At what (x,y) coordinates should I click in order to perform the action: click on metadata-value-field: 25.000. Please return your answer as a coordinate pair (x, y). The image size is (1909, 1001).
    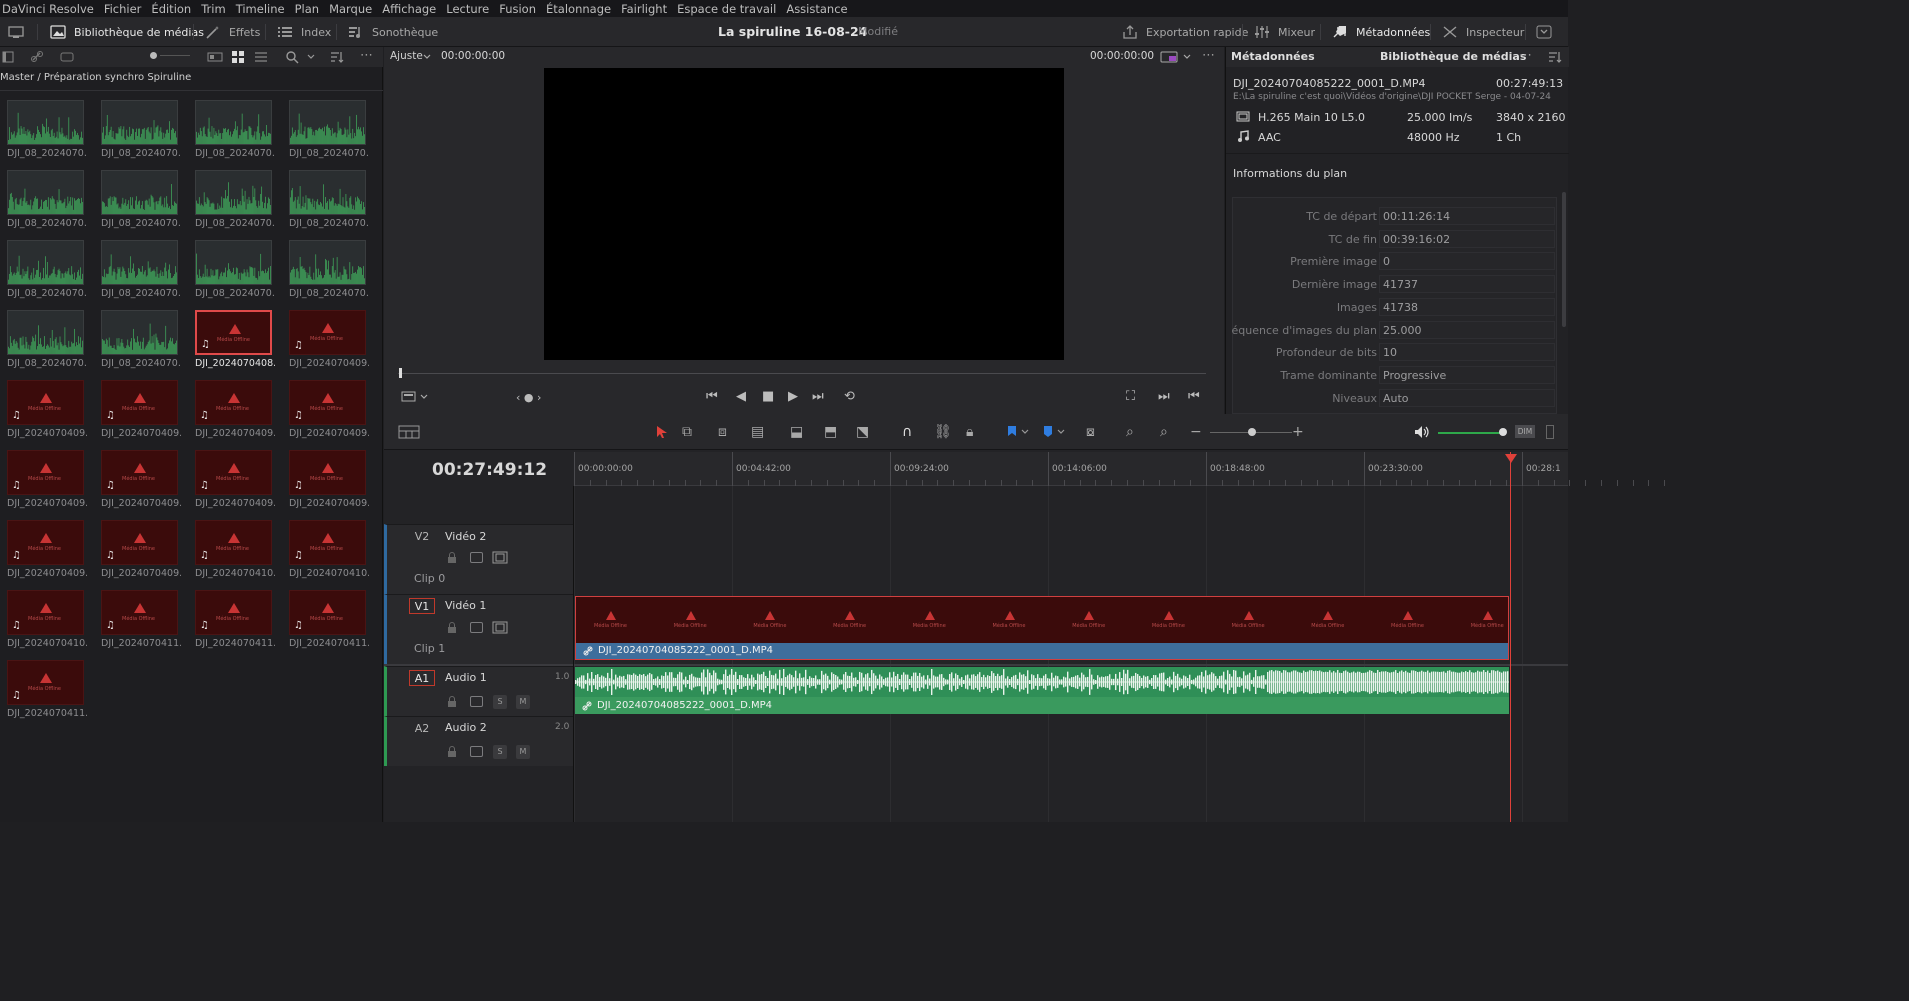
    Looking at the image, I should click on (1467, 329).